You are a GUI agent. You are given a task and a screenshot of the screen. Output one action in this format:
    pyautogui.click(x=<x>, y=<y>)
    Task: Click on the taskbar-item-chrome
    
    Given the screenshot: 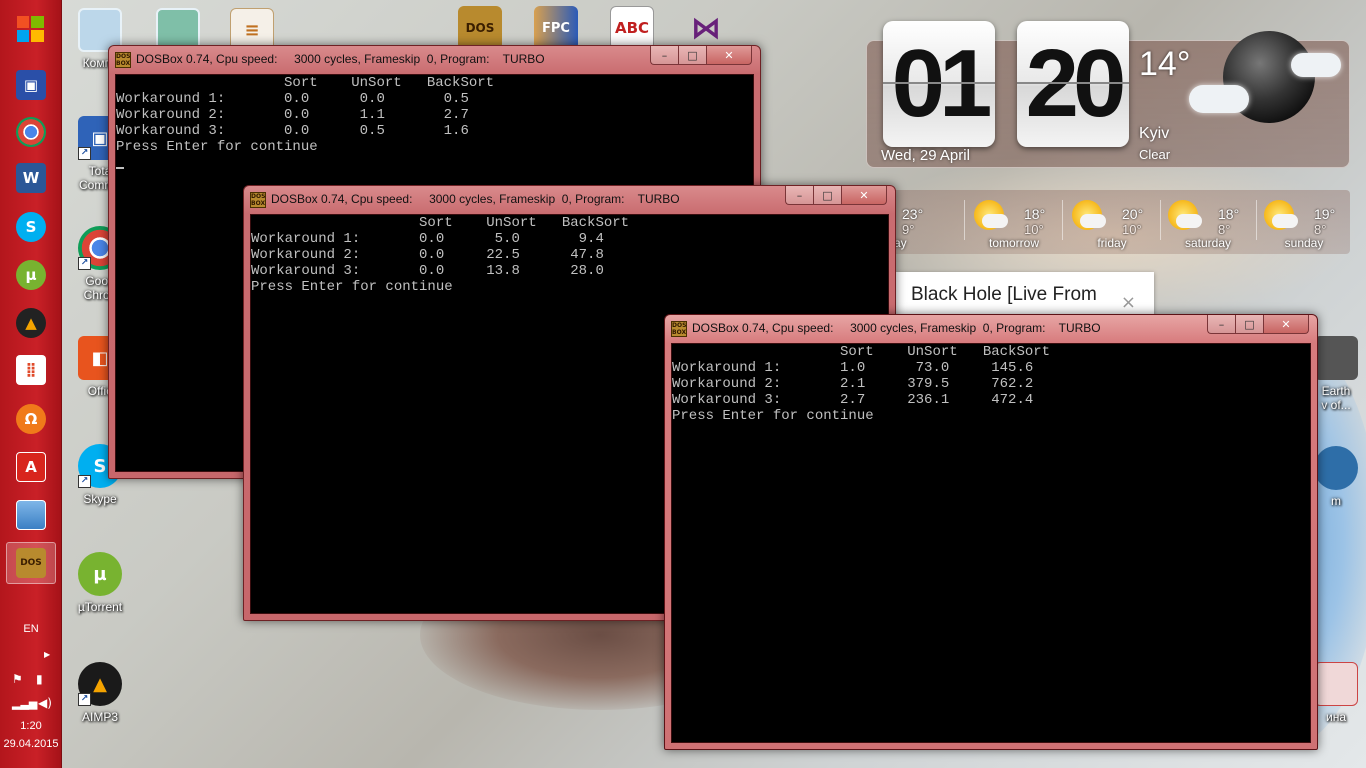 What is the action you would take?
    pyautogui.click(x=31, y=132)
    